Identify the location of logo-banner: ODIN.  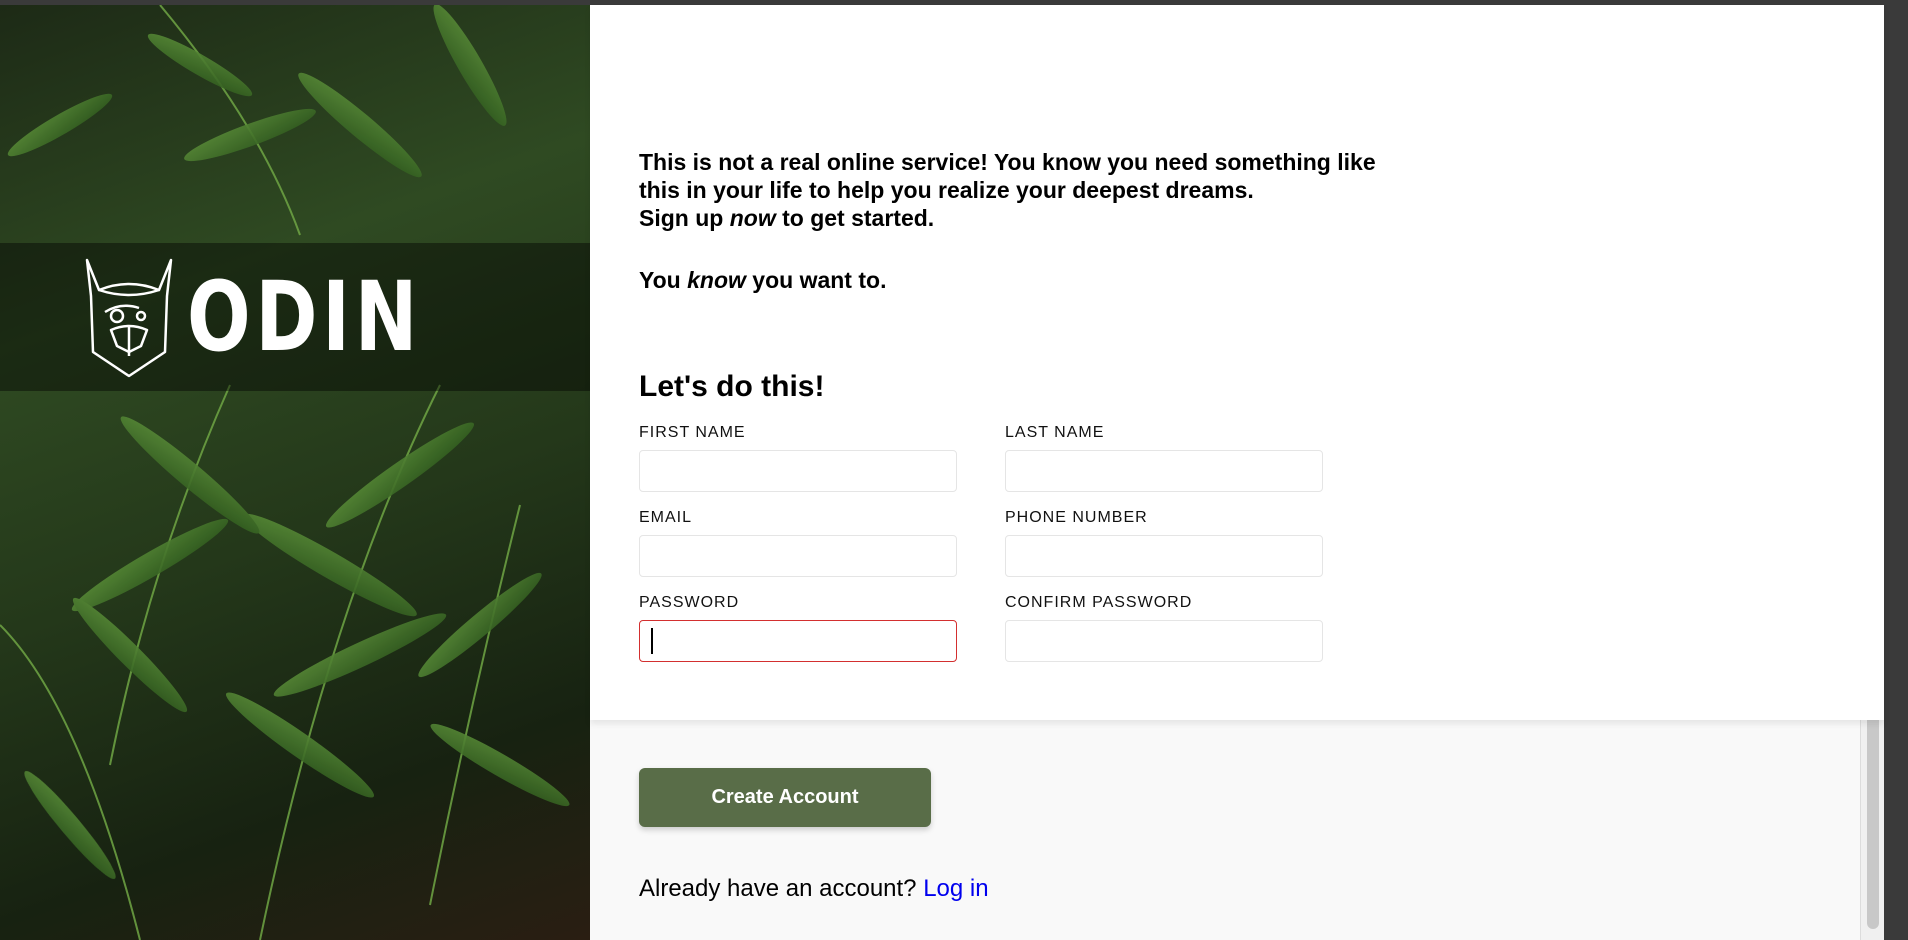
(295, 317).